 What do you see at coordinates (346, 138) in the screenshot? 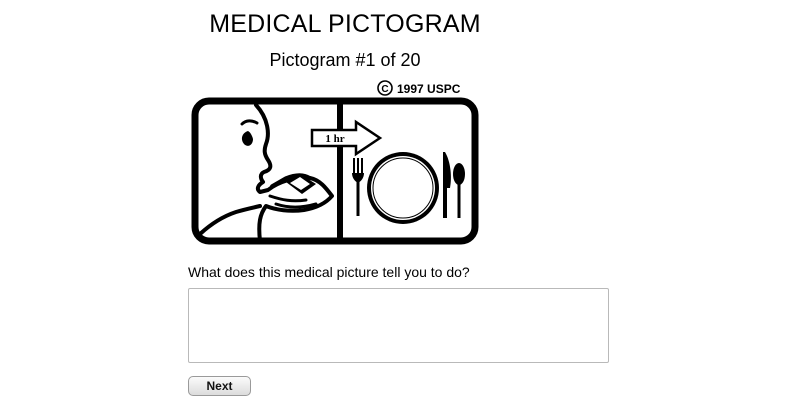
I see `time-arrow-icon: 1 hr` at bounding box center [346, 138].